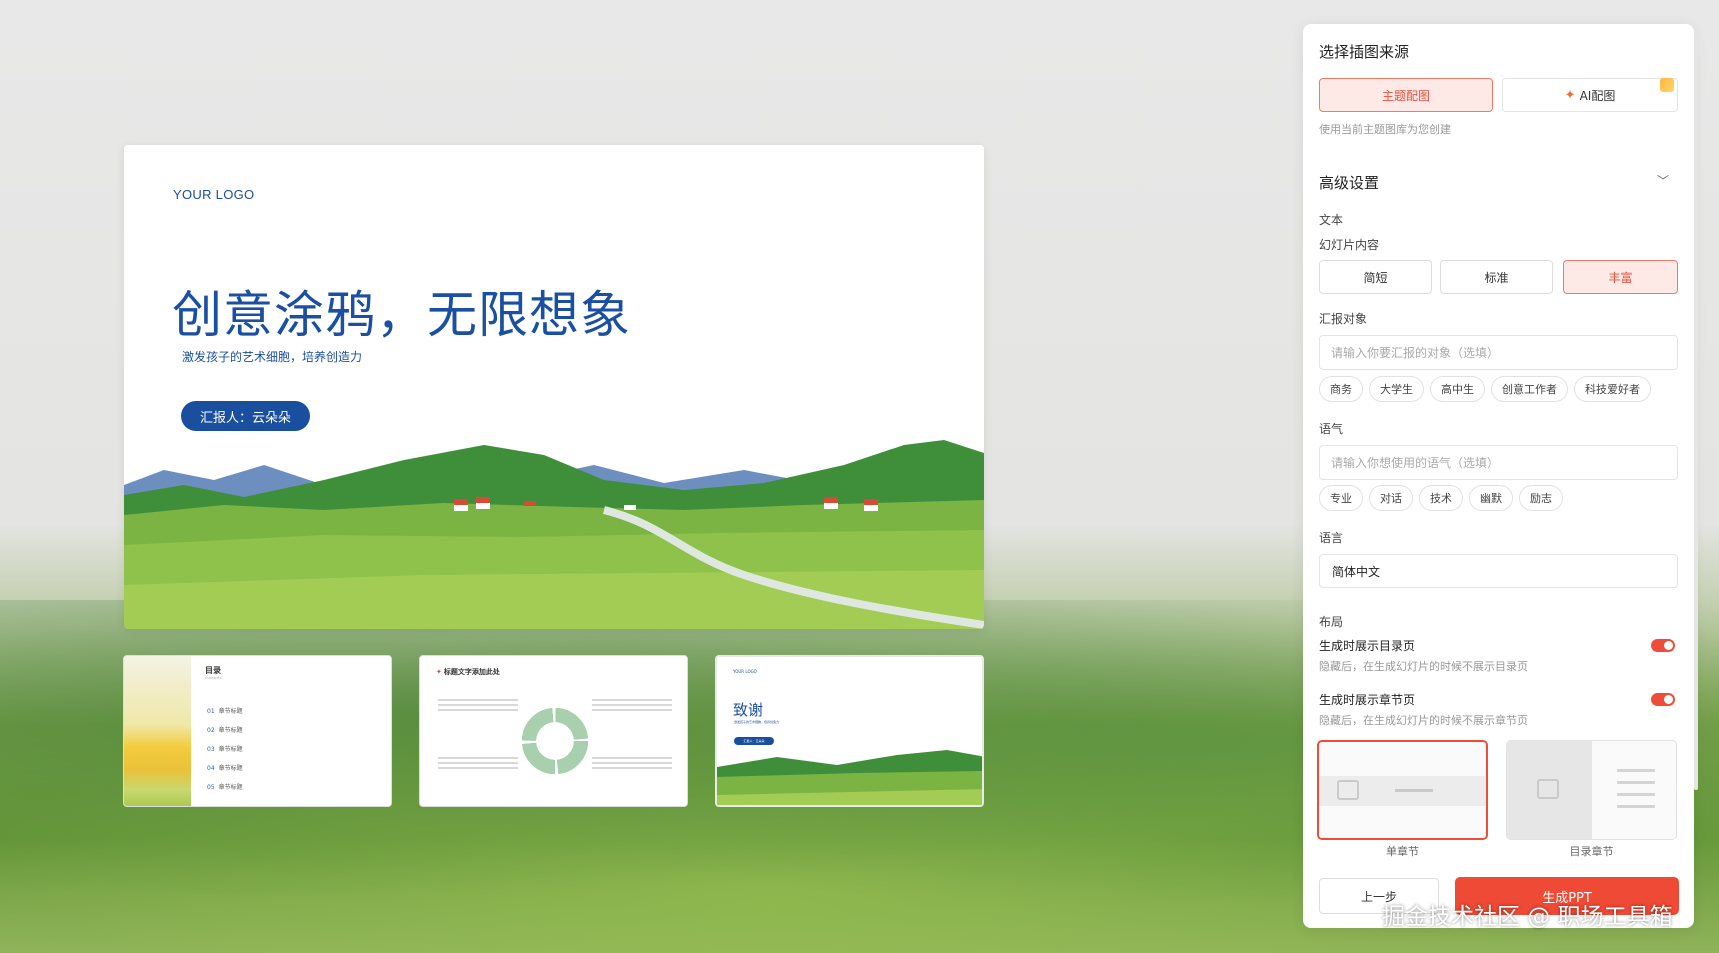 This screenshot has width=1719, height=953. Describe the element at coordinates (1620, 277) in the screenshot. I see `content-option-rich: 丰富` at that location.